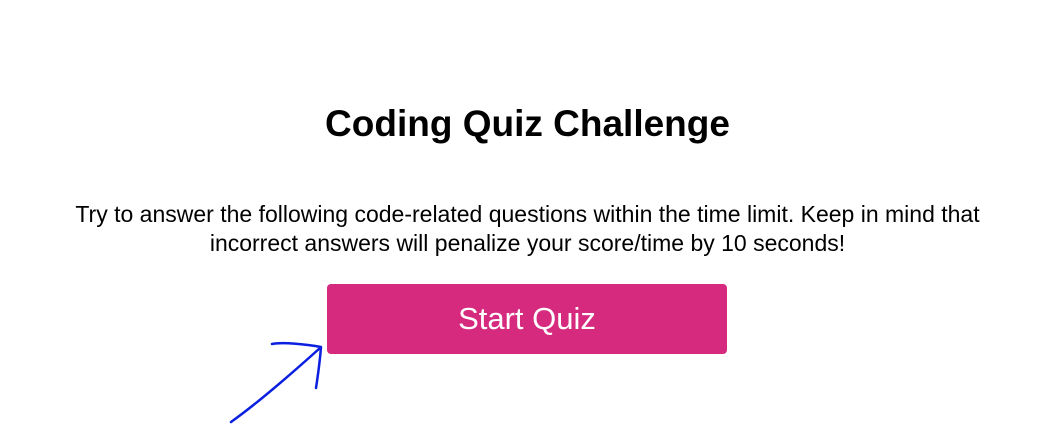 This screenshot has width=1055, height=425. What do you see at coordinates (276, 382) in the screenshot?
I see `hand-drawn-arrow-icon` at bounding box center [276, 382].